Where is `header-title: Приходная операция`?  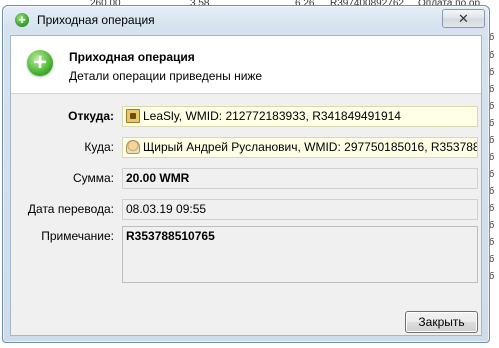
header-title: Приходная операция is located at coordinates (132, 57).